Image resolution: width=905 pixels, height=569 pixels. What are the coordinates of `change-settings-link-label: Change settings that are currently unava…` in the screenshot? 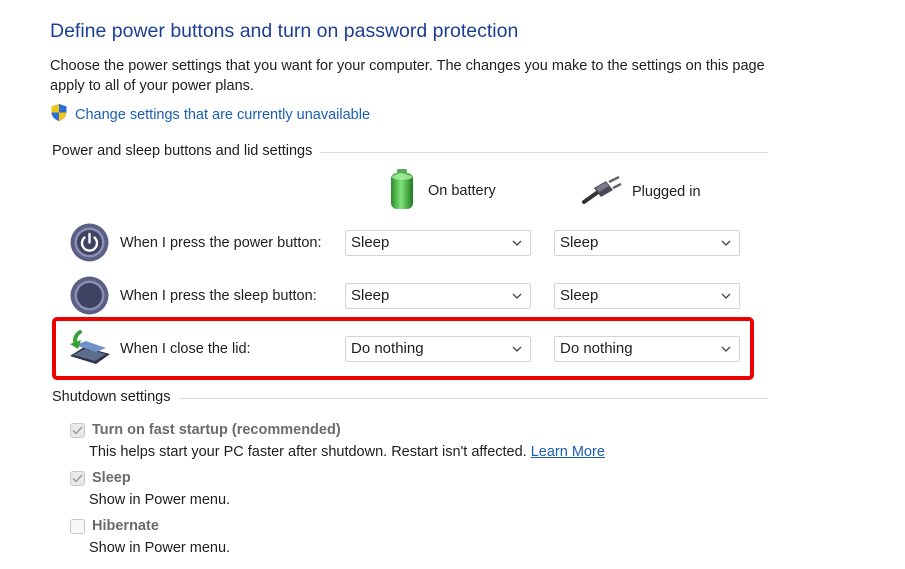 It's located at (222, 115).